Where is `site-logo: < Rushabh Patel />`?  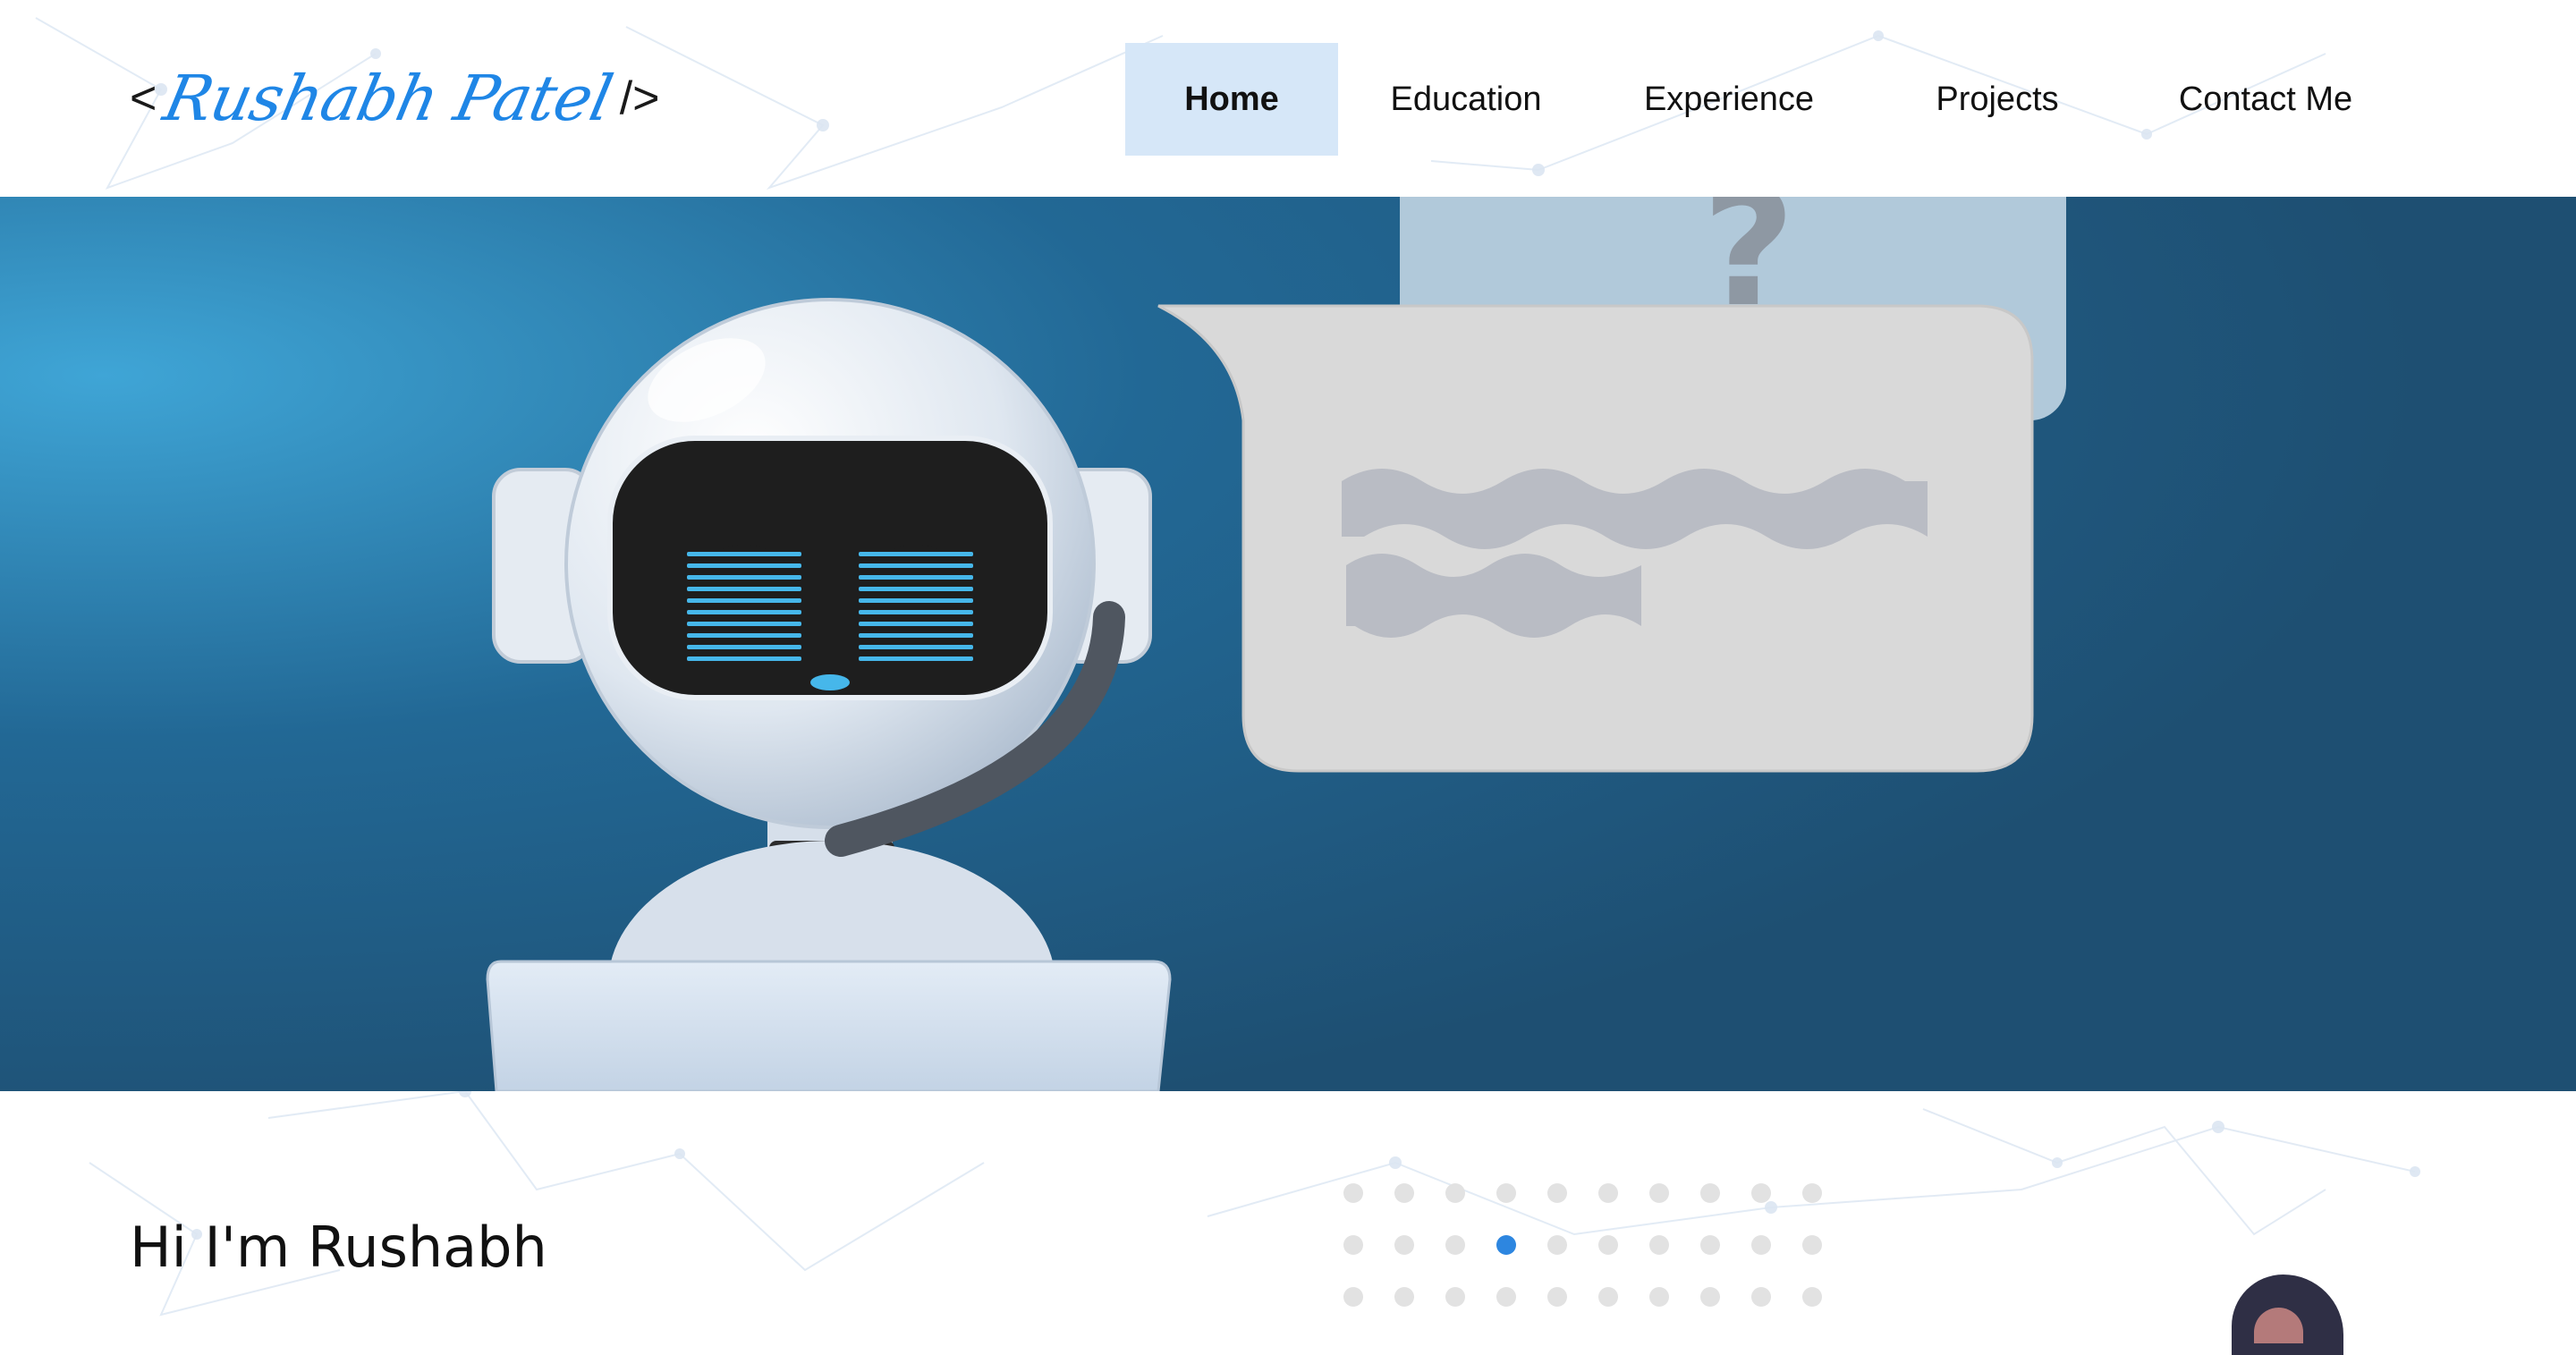
site-logo: < Rushabh Patel /> is located at coordinates (395, 98).